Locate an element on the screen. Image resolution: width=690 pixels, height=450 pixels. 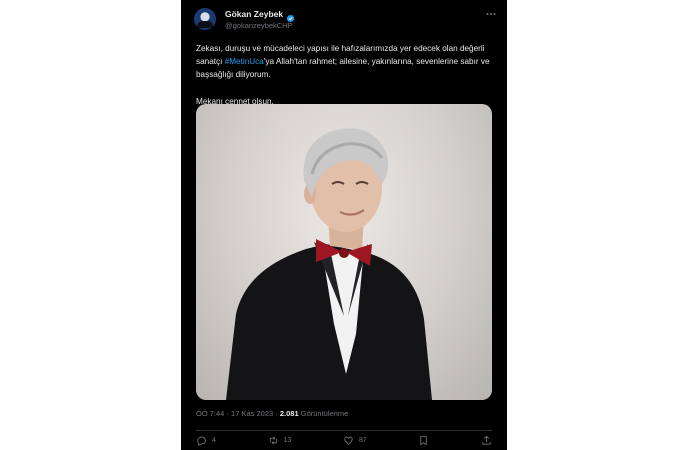
share-icon is located at coordinates (486, 440).